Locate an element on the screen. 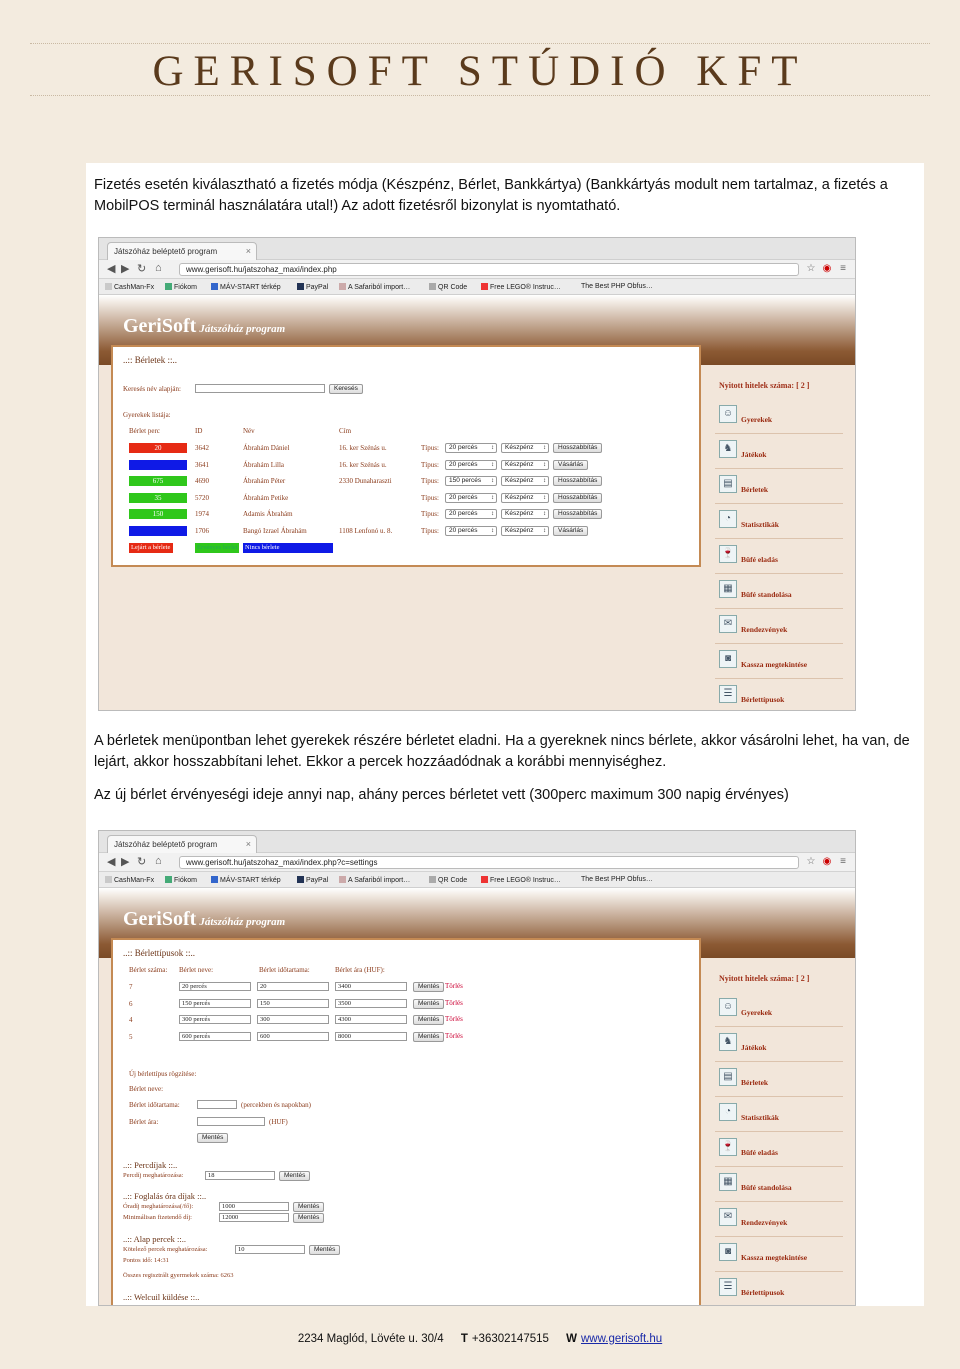 This screenshot has width=960, height=1369. pass-price-input: 3400 is located at coordinates (371, 986).